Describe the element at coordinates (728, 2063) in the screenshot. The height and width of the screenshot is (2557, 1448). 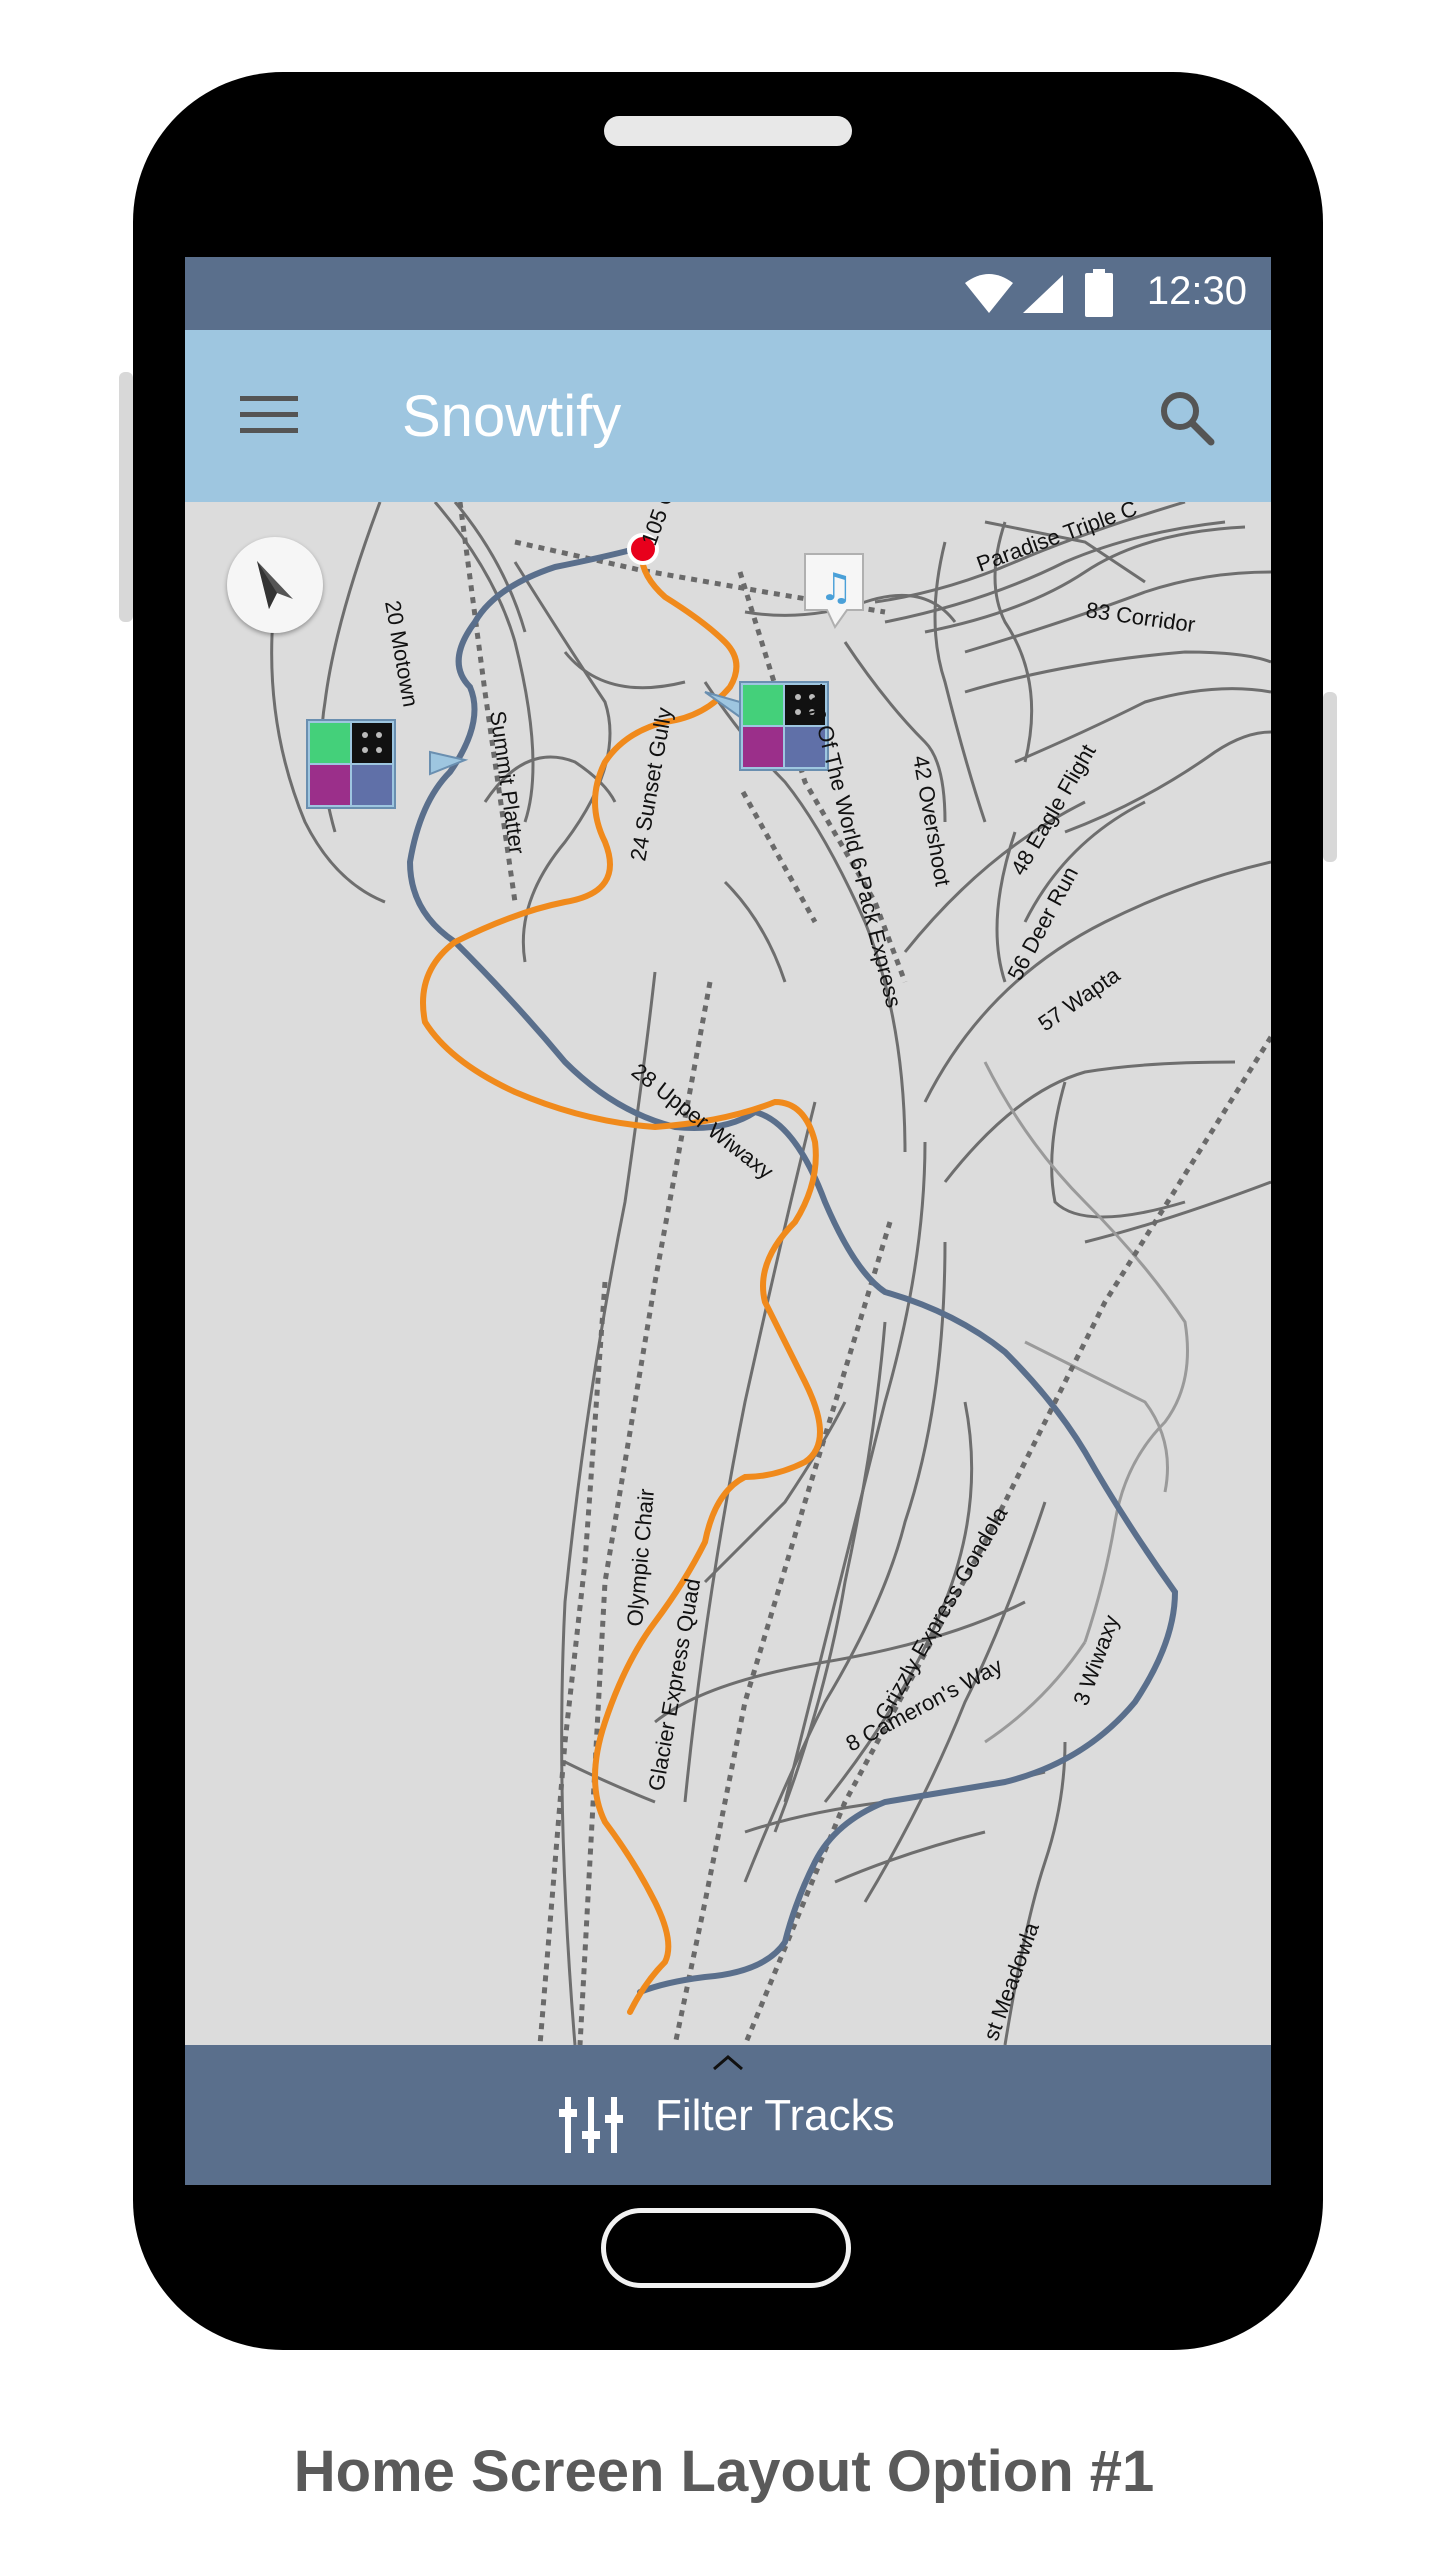
I see `chevron-up-icon` at that location.